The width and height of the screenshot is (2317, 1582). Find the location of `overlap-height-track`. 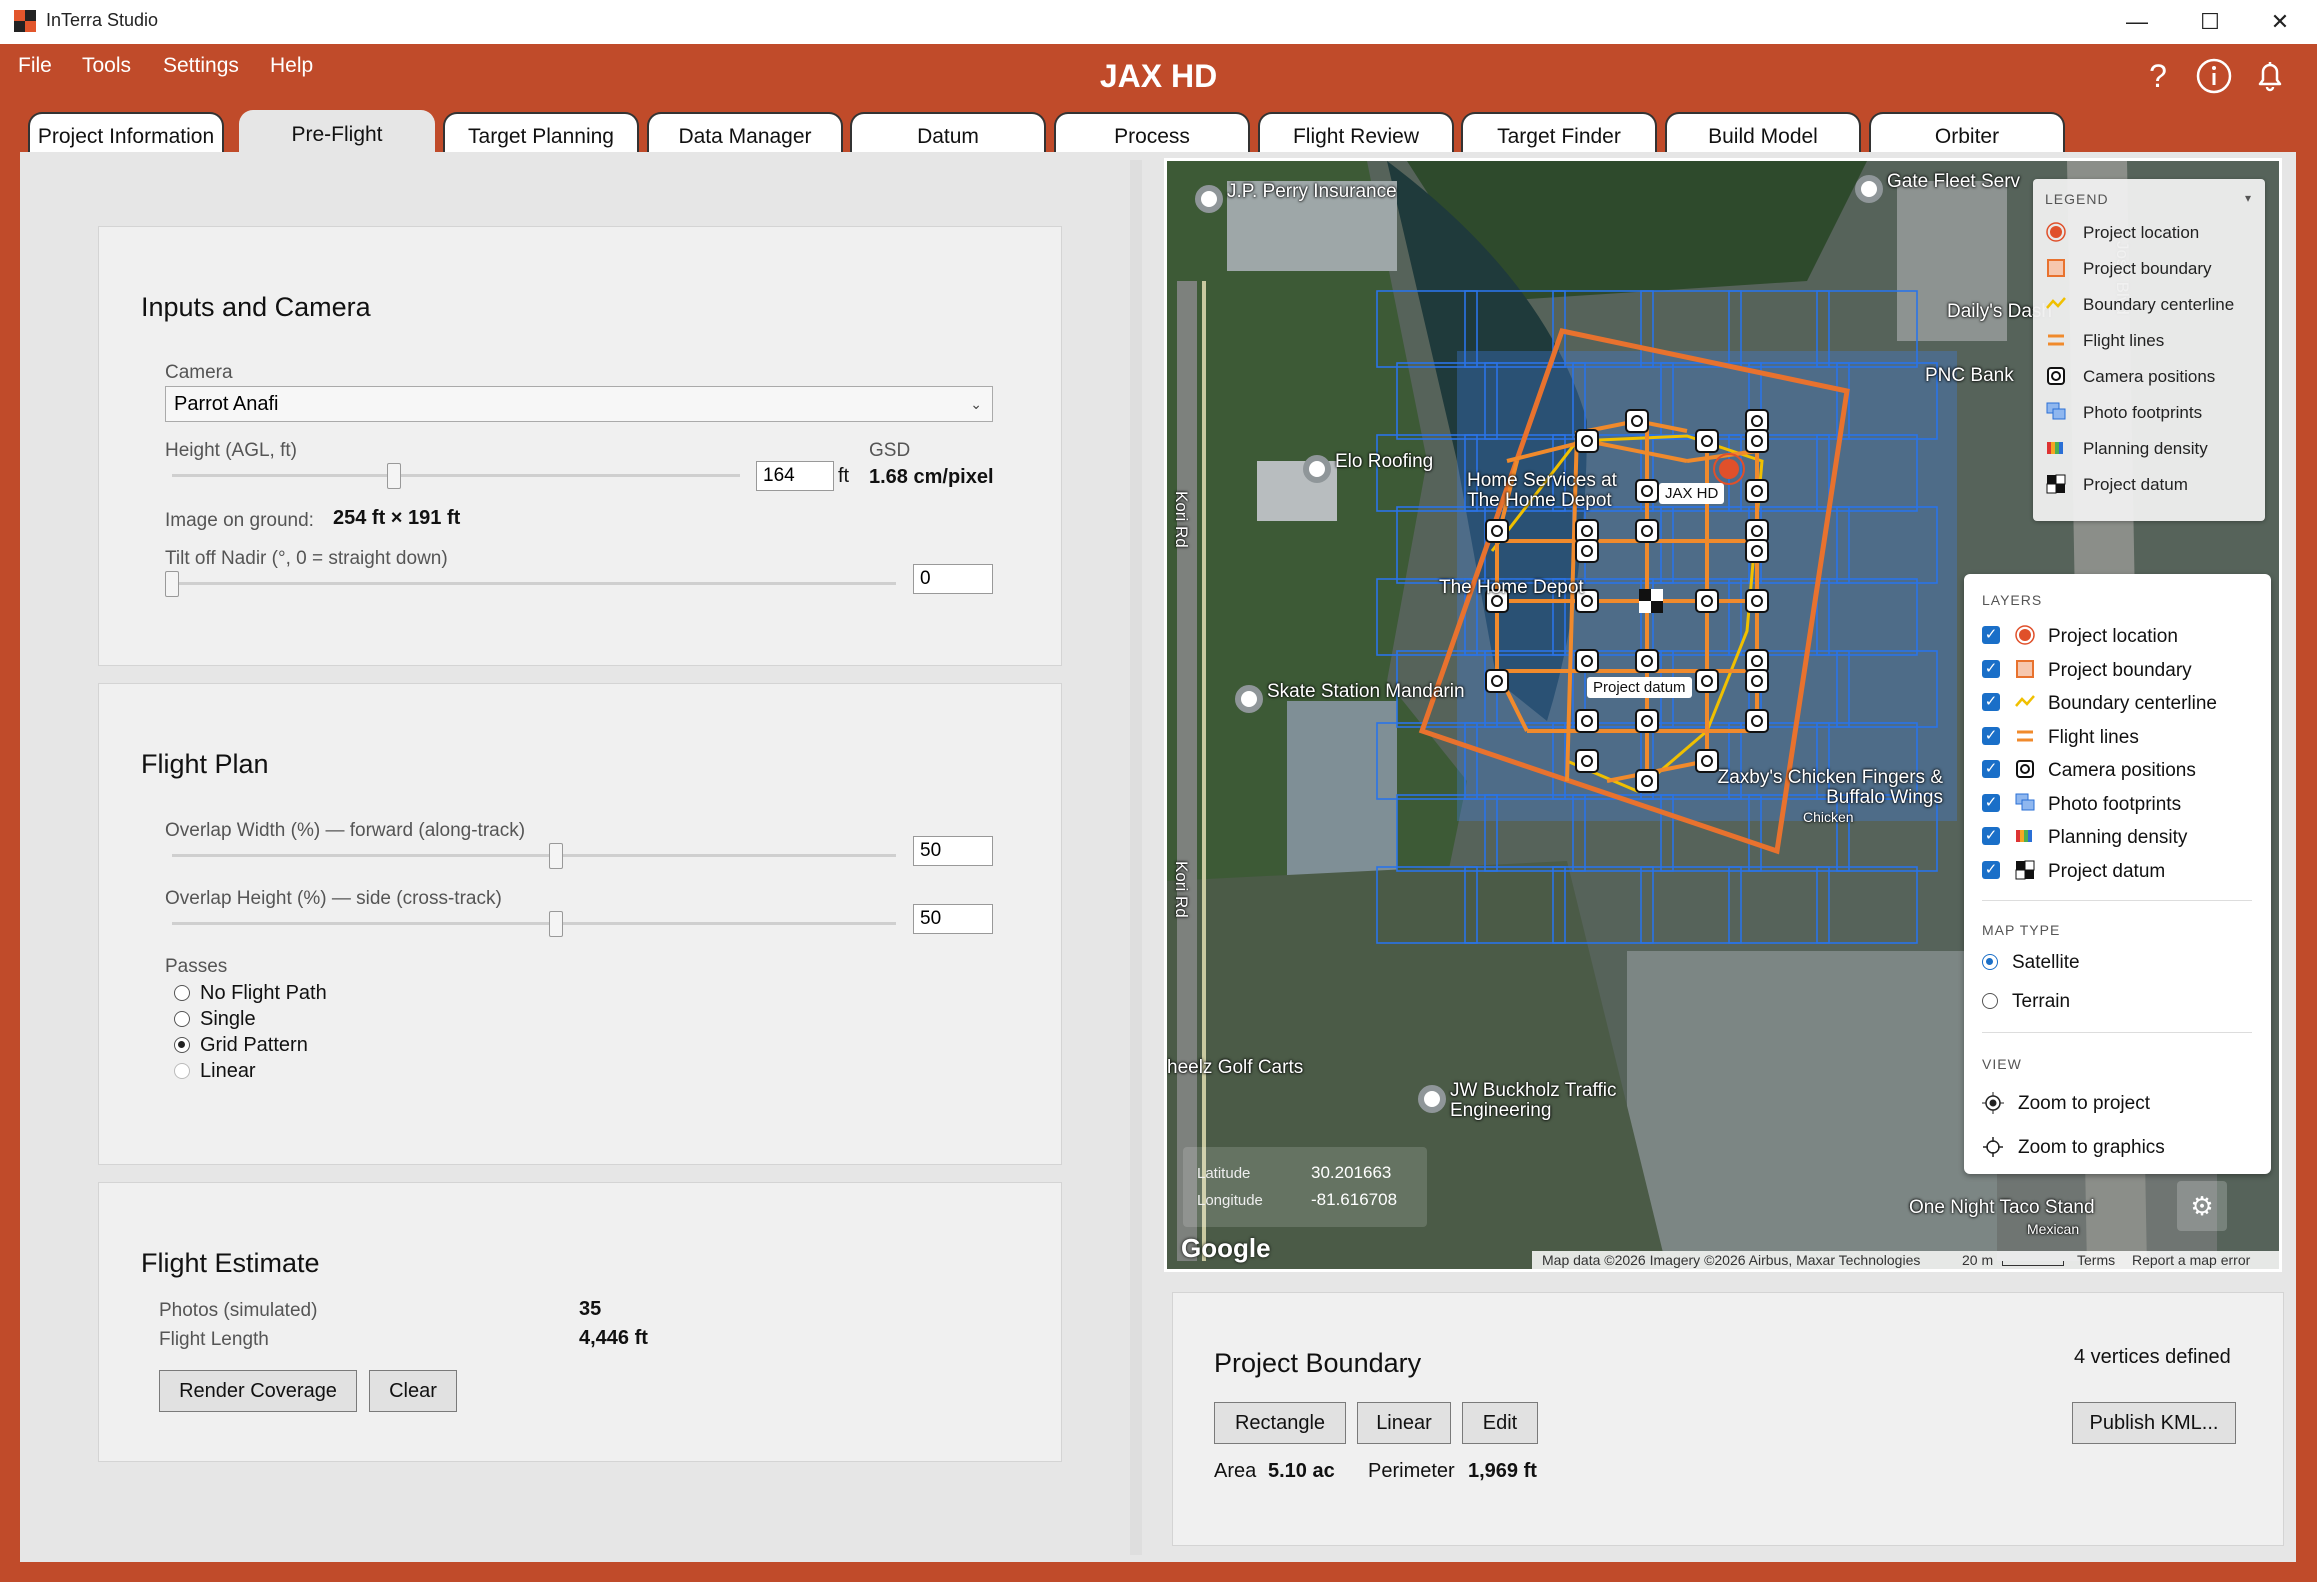

overlap-height-track is located at coordinates (534, 923).